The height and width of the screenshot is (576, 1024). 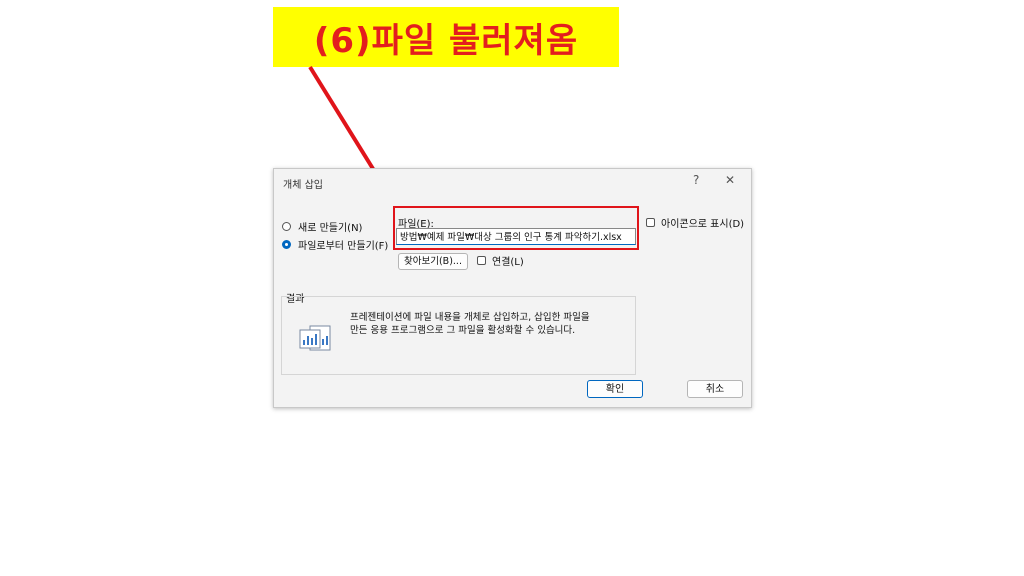 I want to click on link-checkbox-label: 연결(L), so click(x=508, y=262).